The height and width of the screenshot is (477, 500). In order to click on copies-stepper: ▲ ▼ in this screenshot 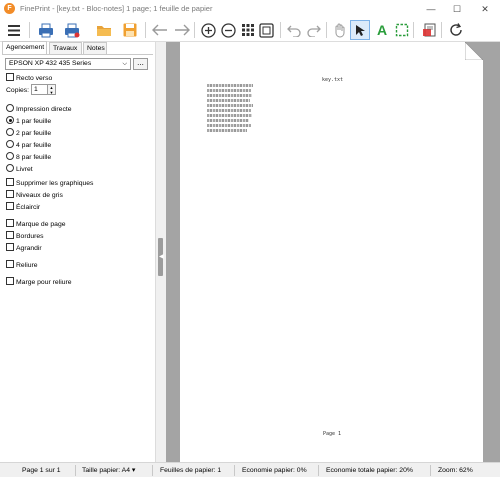, I will do `click(52, 89)`.